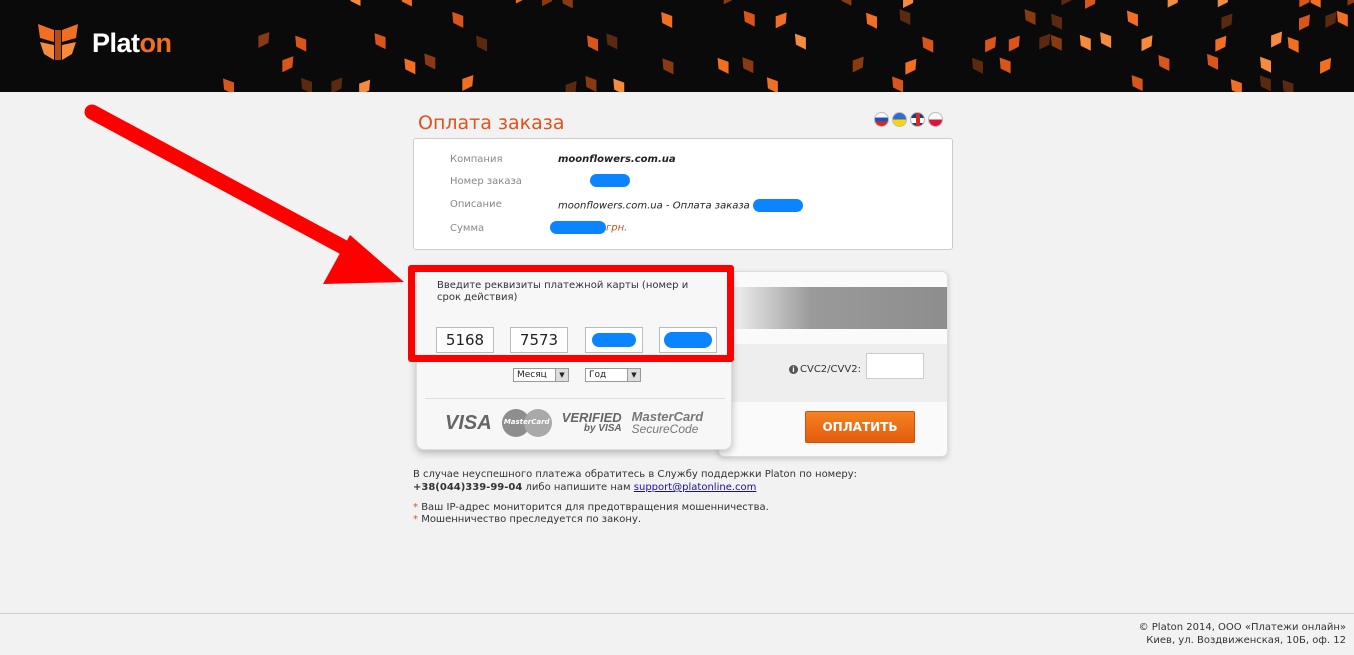  Describe the element at coordinates (58, 42) in the screenshot. I see `butterfly-logo-icon` at that location.